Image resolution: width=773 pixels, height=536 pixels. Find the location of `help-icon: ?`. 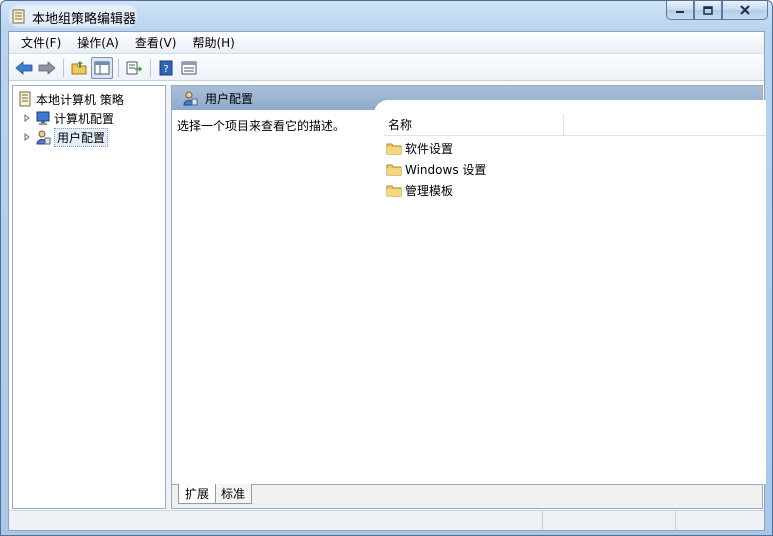

help-icon: ? is located at coordinates (166, 67).